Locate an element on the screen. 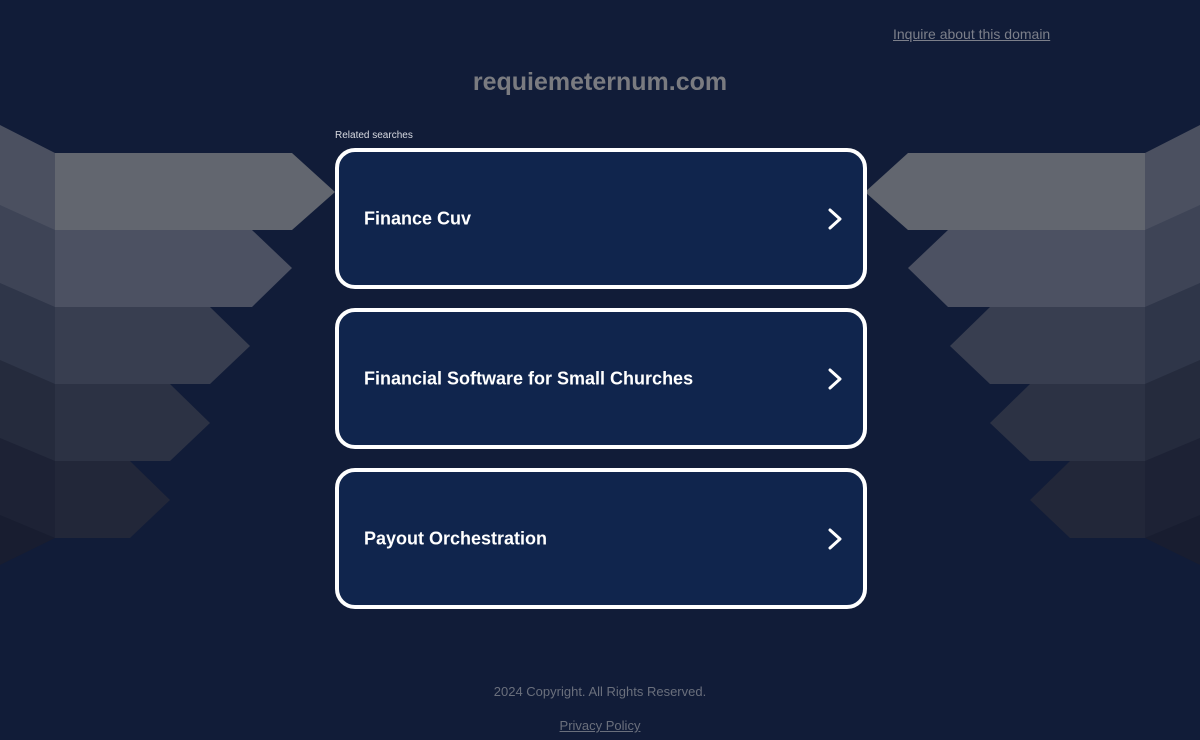 This screenshot has height=740, width=1200. domain-title: requiemeternum.com is located at coordinates (600, 82).